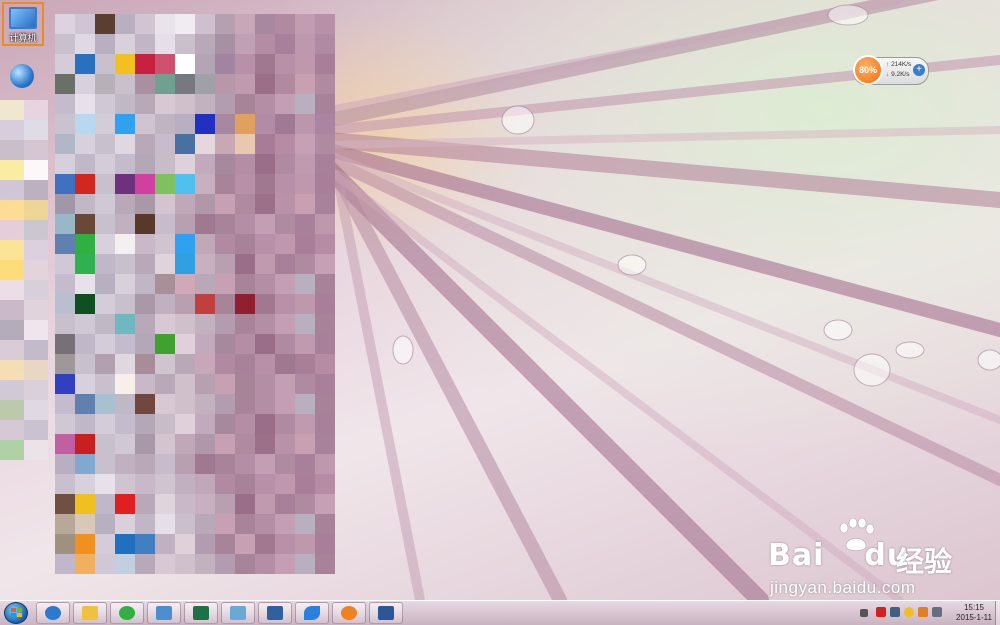 This screenshot has height=625, width=1000. I want to click on taskbar-sync-app, so click(127, 613).